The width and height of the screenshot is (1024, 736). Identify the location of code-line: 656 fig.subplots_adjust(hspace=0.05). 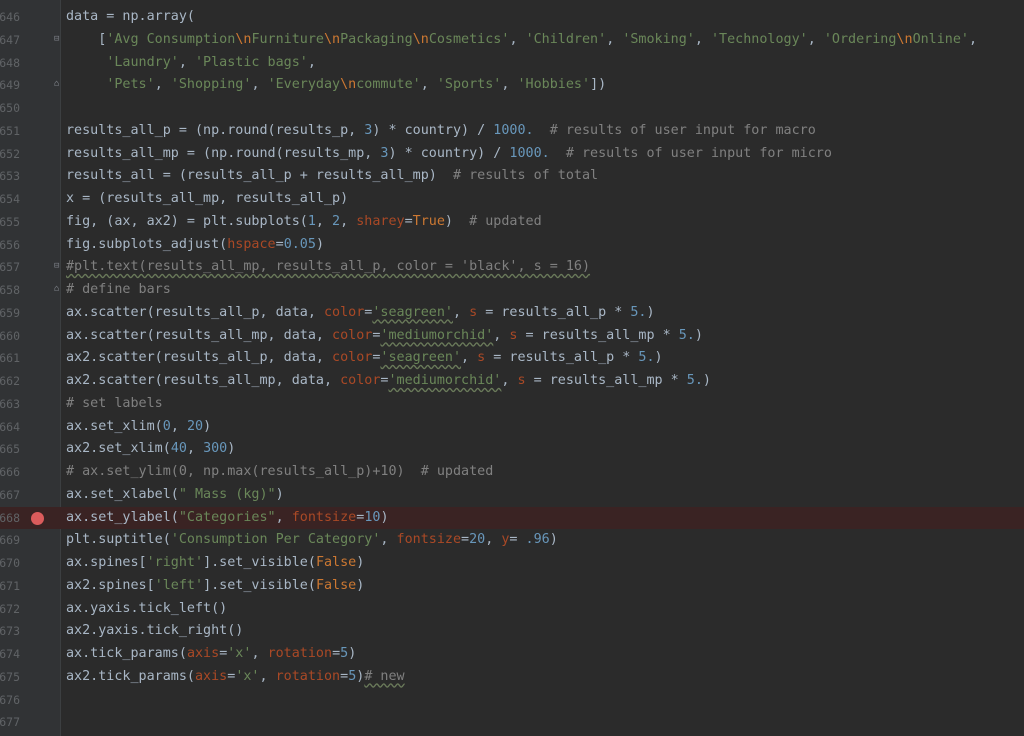
(512, 245).